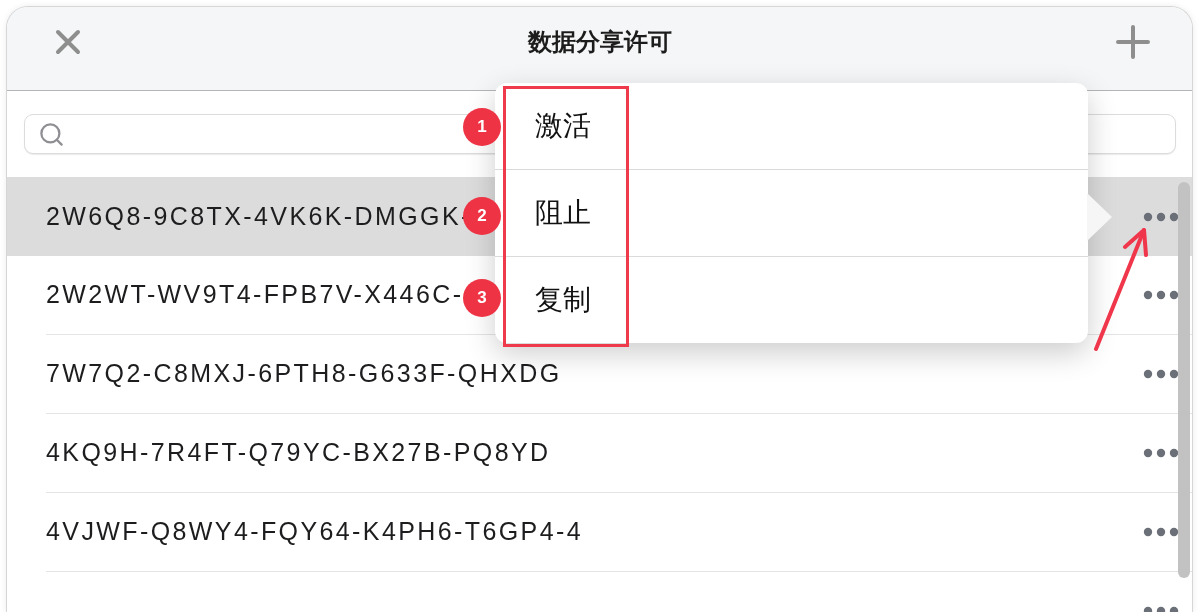 The width and height of the screenshot is (1200, 612). What do you see at coordinates (51, 134) in the screenshot?
I see `search-icon` at bounding box center [51, 134].